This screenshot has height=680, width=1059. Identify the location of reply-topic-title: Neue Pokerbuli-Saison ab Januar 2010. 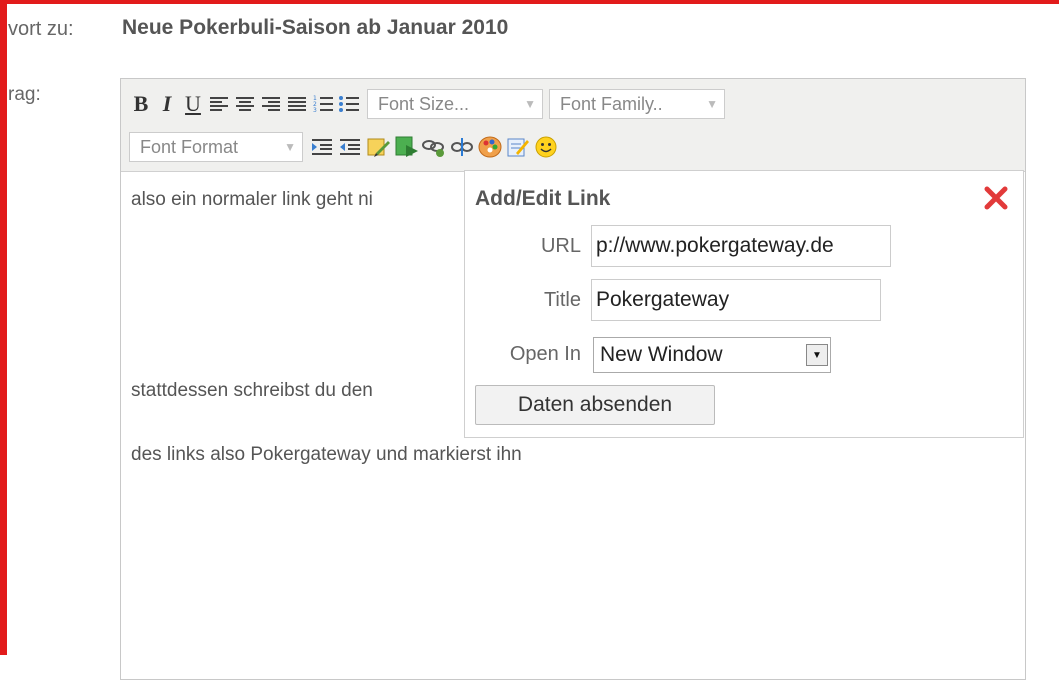
(315, 27).